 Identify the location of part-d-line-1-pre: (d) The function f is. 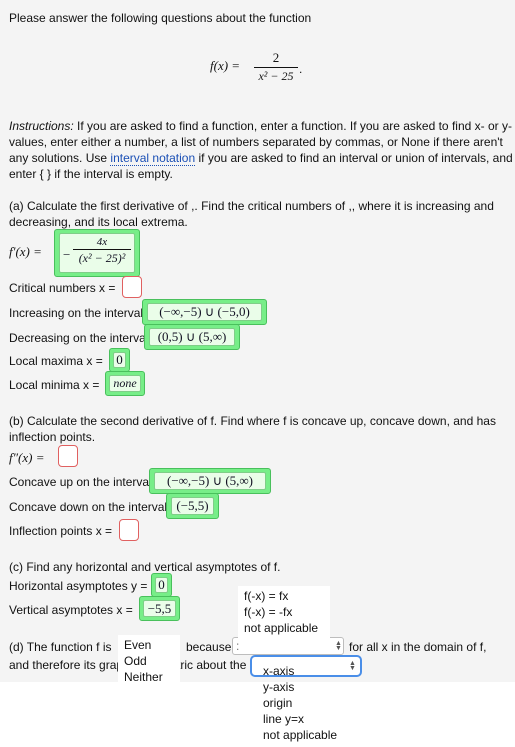
(60, 647).